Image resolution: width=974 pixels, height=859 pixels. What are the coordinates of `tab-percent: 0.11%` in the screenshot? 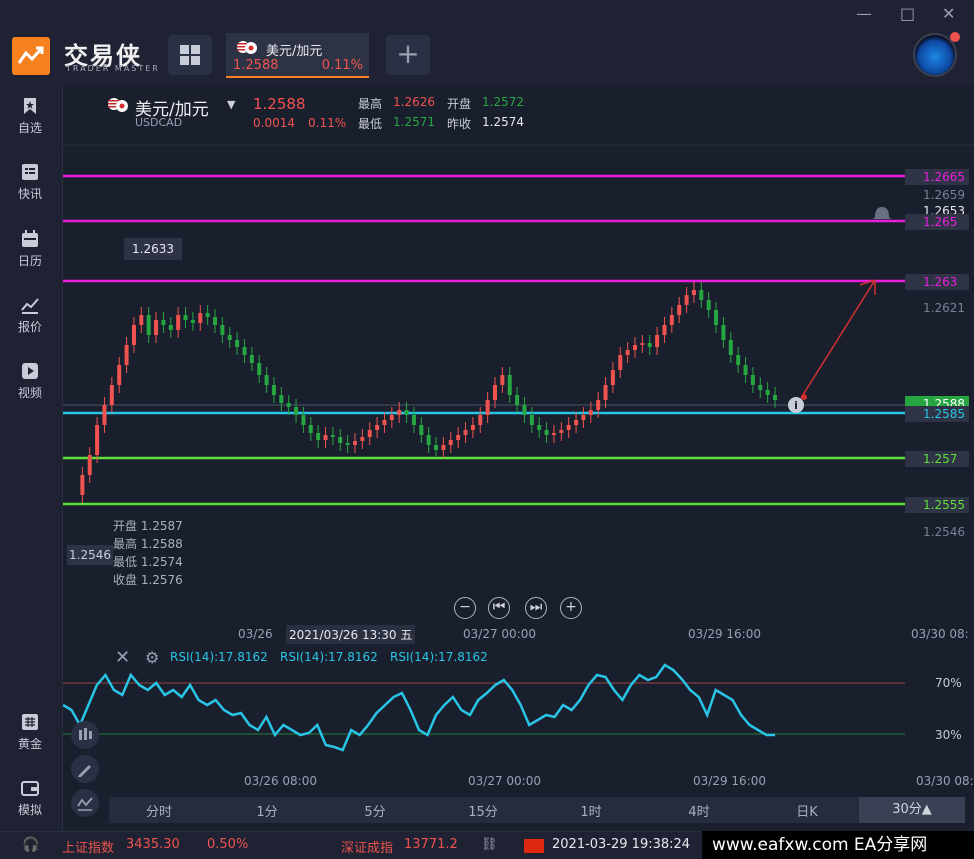 It's located at (342, 65).